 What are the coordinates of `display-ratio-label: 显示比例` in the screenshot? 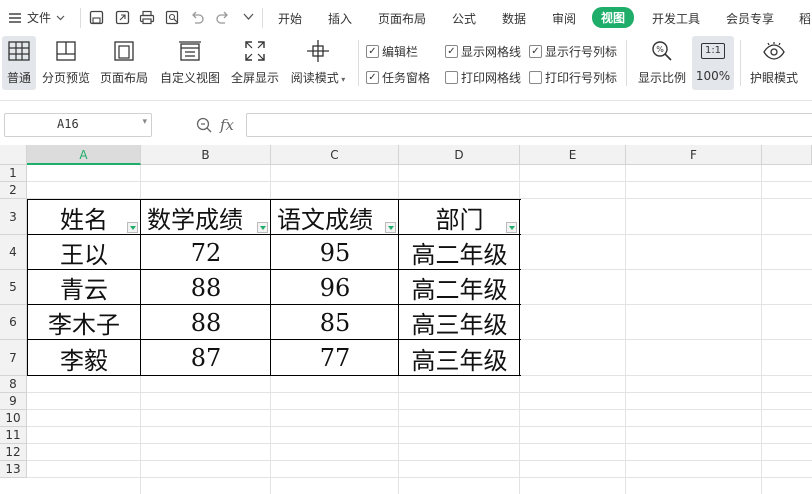 It's located at (661, 78).